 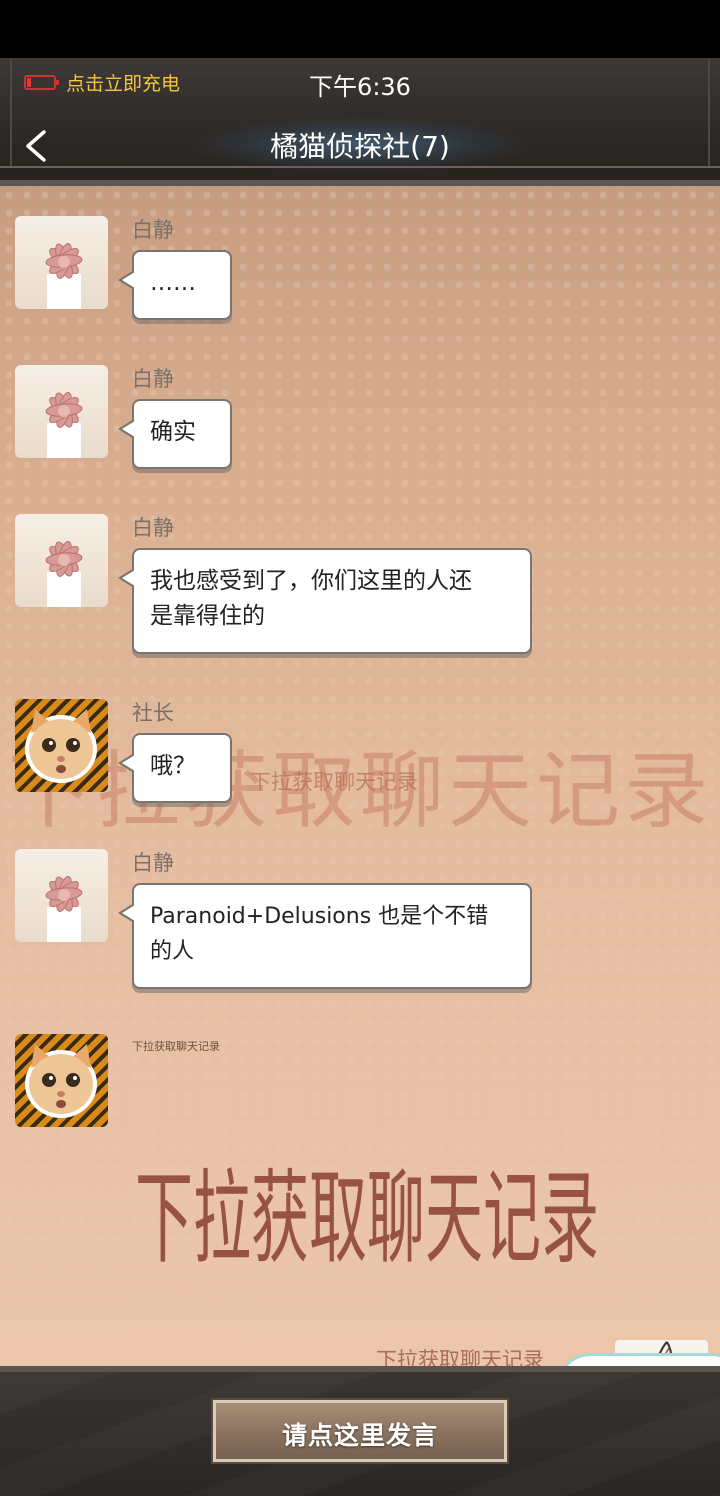 I want to click on watermark-sender-name: 下拉获取聊天记录, so click(x=176, y=1046).